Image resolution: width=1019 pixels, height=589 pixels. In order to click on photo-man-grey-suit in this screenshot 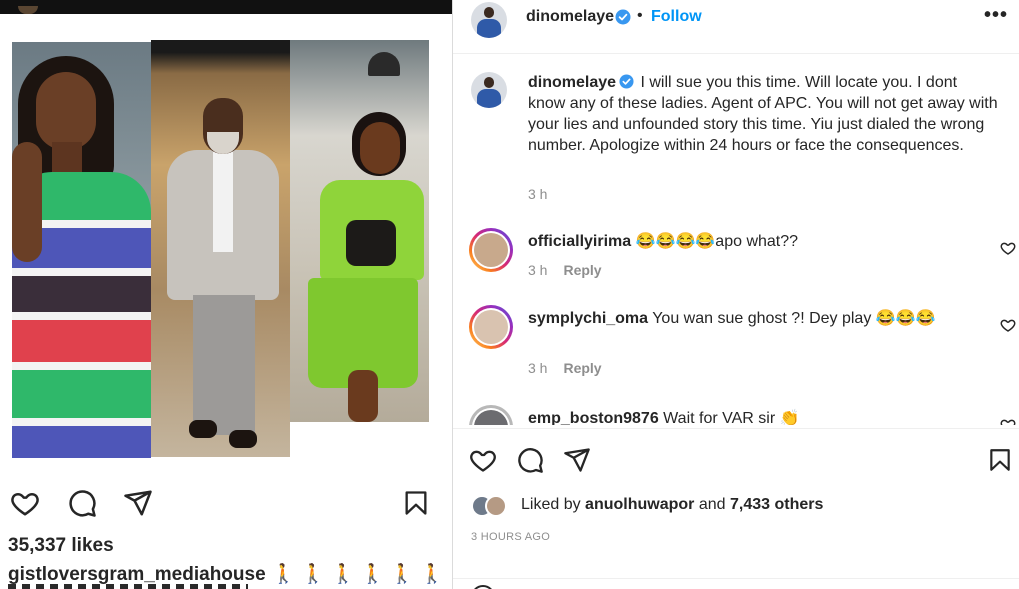, I will do `click(220, 248)`.